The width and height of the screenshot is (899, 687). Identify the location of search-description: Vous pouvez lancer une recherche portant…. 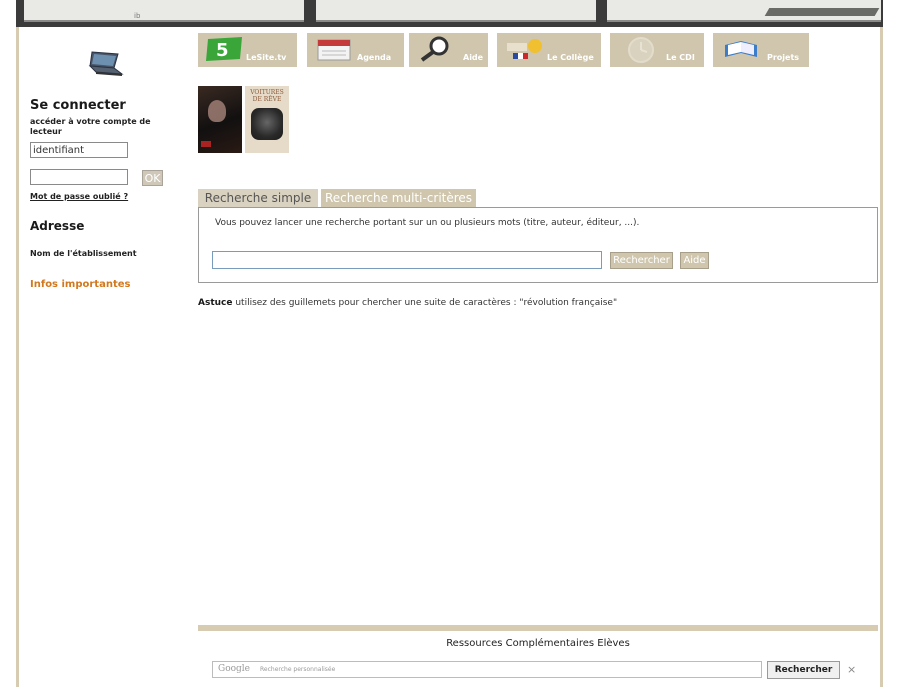
(427, 223).